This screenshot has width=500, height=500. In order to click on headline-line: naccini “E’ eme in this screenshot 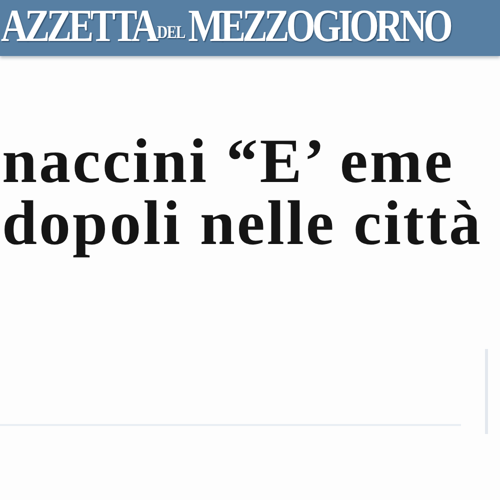, I will do `click(229, 161)`.